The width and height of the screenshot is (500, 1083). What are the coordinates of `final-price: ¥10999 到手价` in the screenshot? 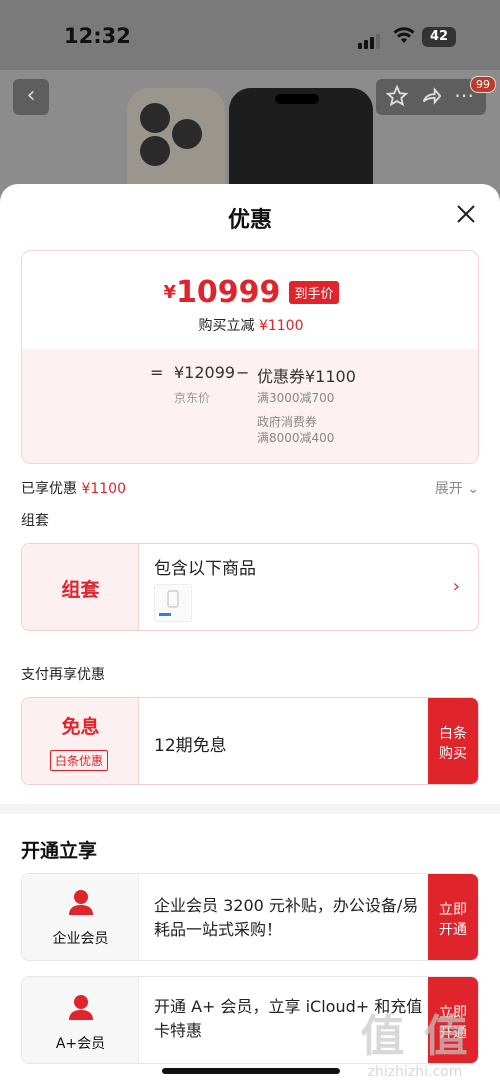 It's located at (250, 292).